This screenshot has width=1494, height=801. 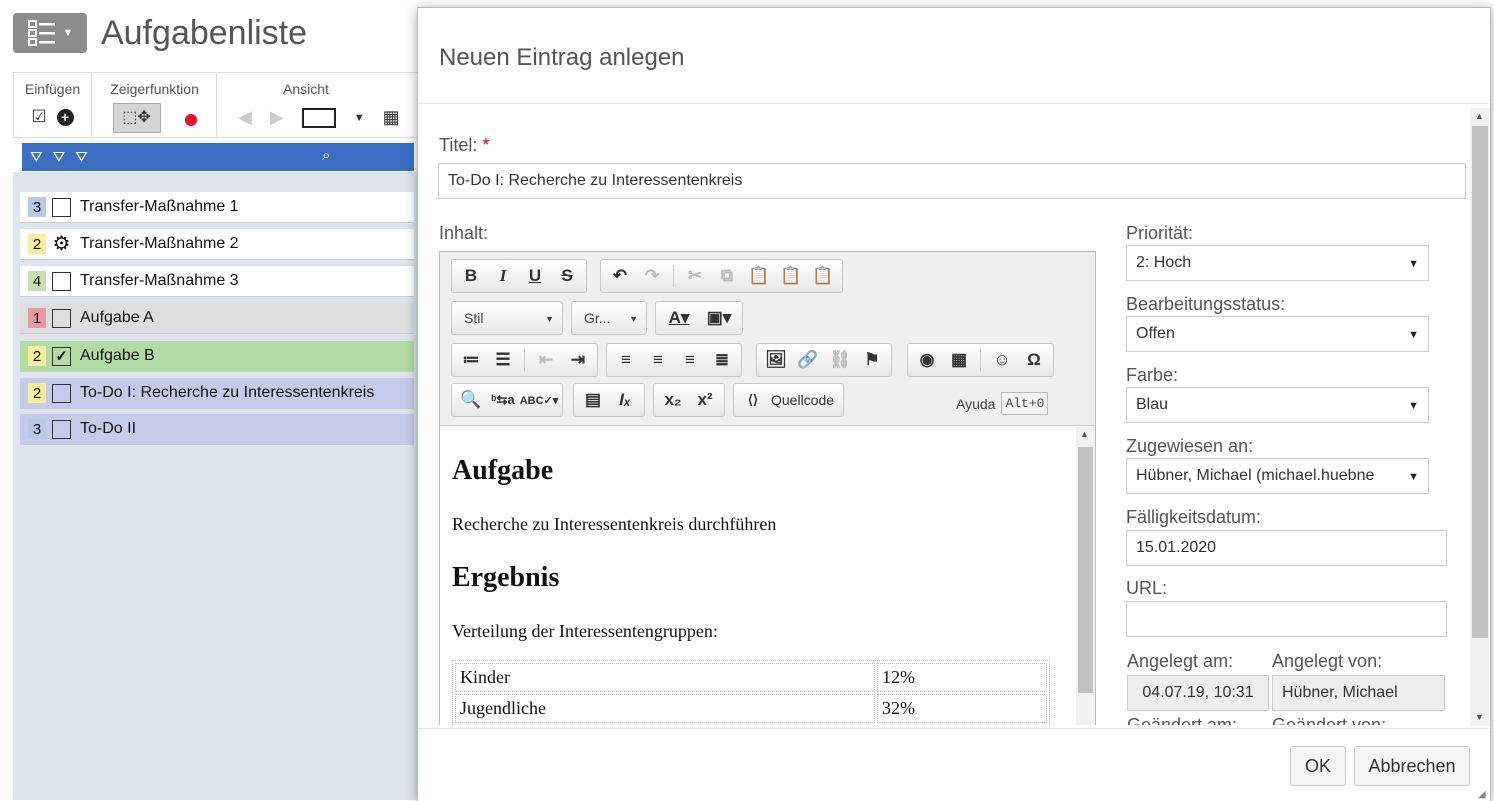 I want to click on spellcheck-icon: ABC✓▾, so click(x=539, y=400).